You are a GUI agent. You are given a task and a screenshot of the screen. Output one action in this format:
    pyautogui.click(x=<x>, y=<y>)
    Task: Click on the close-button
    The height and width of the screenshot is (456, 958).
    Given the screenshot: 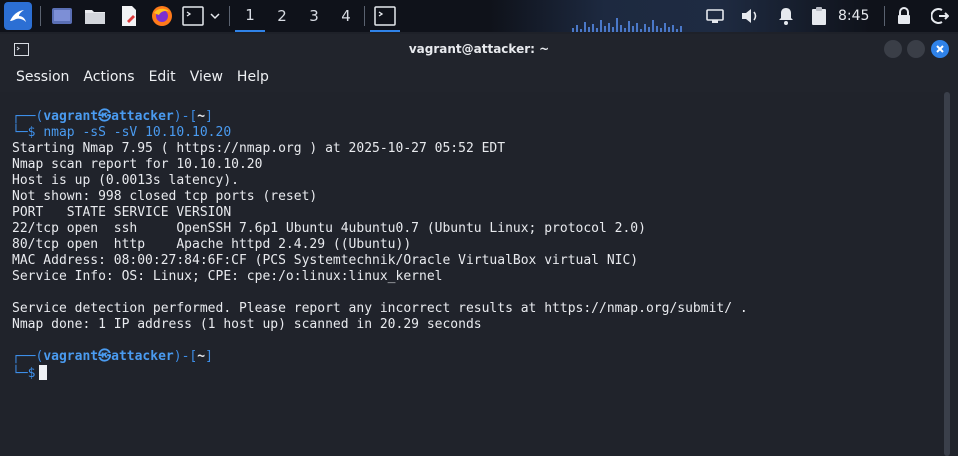 What is the action you would take?
    pyautogui.click(x=940, y=49)
    